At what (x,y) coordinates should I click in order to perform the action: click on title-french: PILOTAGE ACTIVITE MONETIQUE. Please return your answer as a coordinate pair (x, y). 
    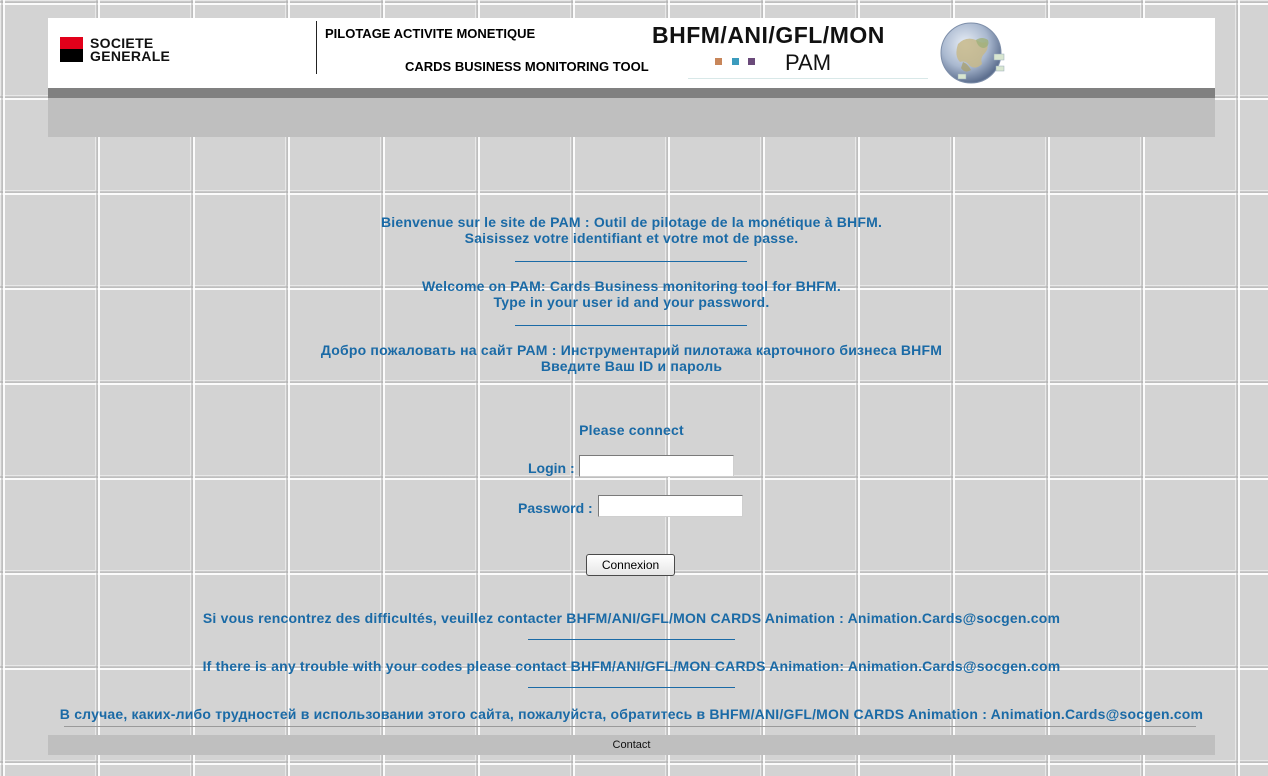
    Looking at the image, I should click on (430, 33).